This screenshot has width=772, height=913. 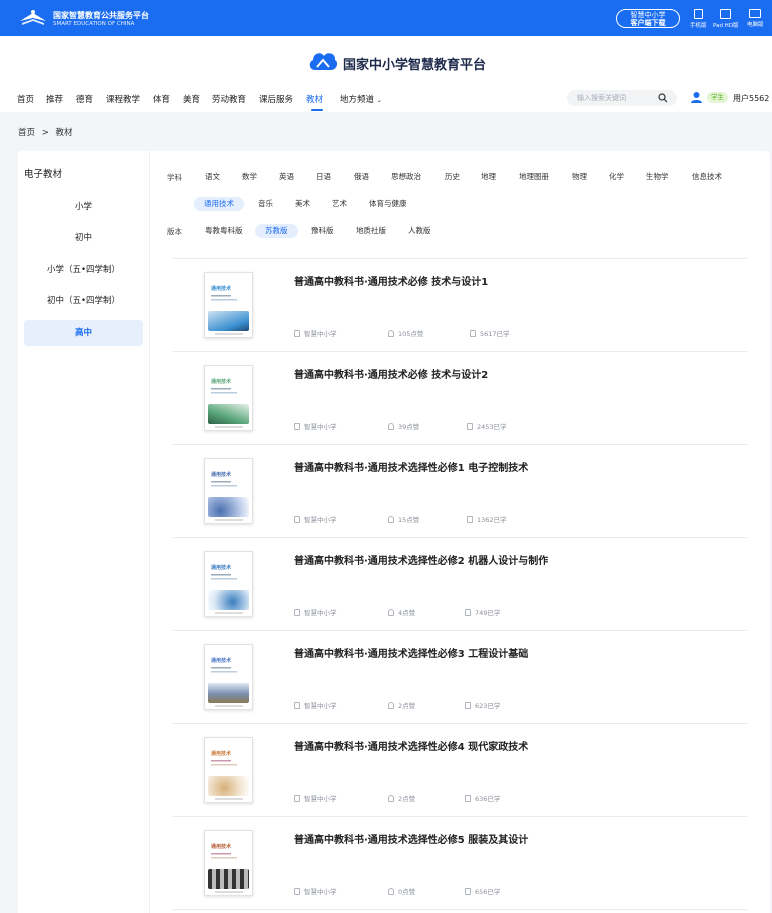 I want to click on subject-chip-biology: 生物学, so click(x=657, y=177).